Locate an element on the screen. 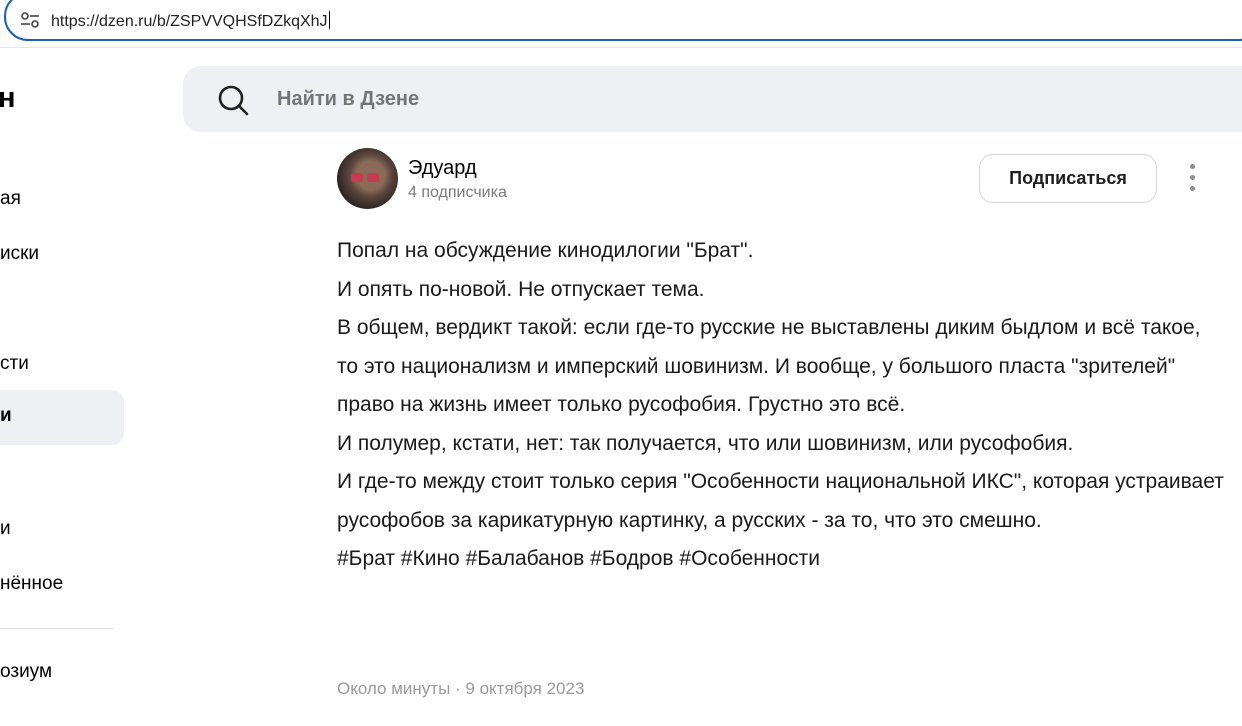 This screenshot has height=726, width=1242. search-bar is located at coordinates (712, 99).